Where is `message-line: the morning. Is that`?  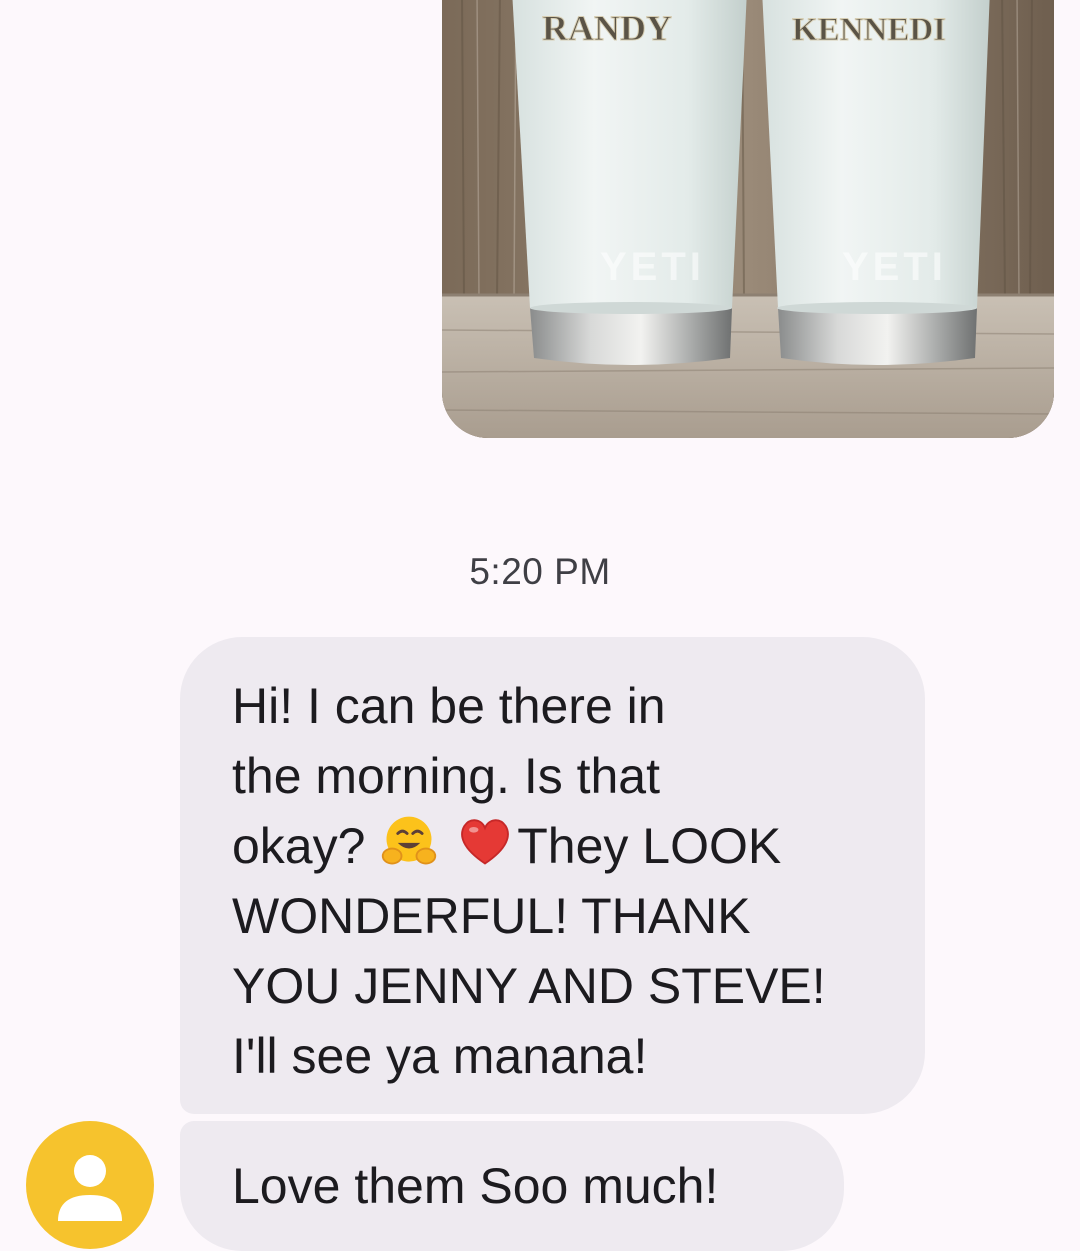 message-line: the morning. Is that is located at coordinates (446, 776).